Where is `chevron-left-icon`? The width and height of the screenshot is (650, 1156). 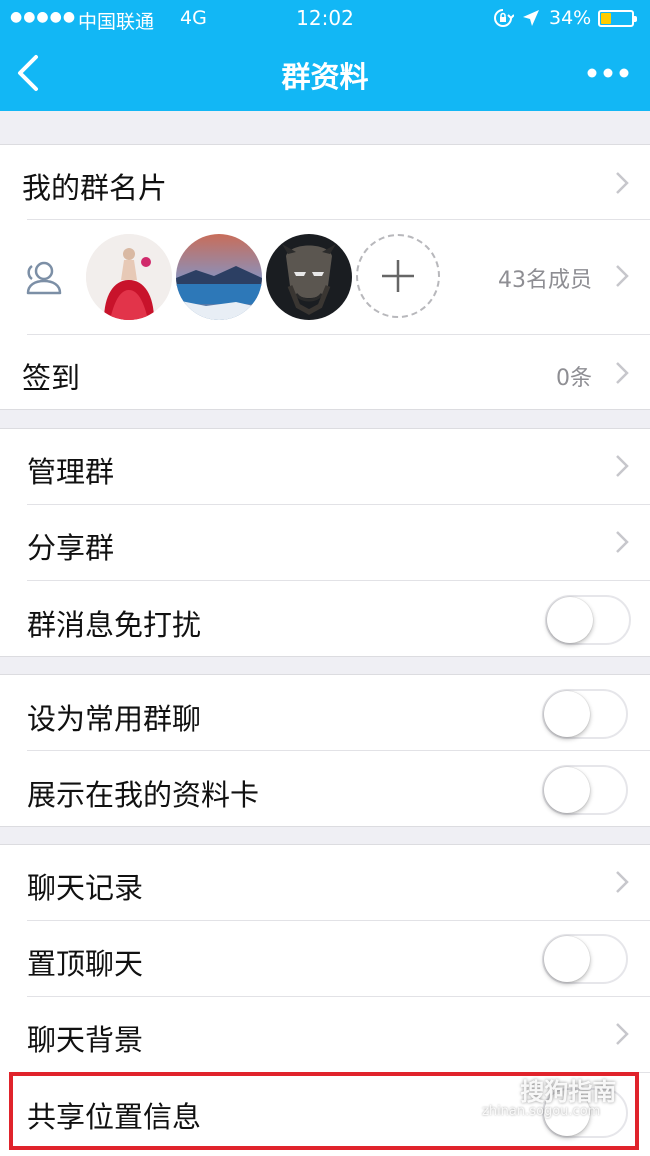
chevron-left-icon is located at coordinates (28, 73).